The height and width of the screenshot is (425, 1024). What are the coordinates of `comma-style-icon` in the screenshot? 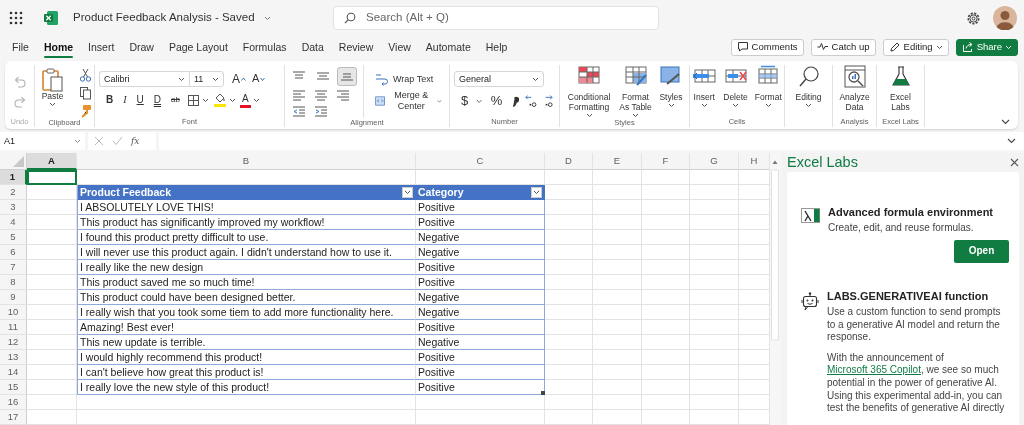 It's located at (515, 101).